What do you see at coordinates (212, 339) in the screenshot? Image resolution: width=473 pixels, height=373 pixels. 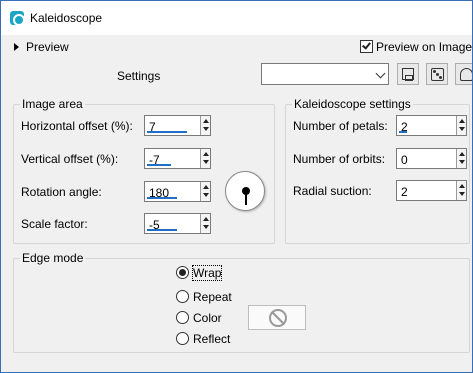 I see `radio-label: Reflect` at bounding box center [212, 339].